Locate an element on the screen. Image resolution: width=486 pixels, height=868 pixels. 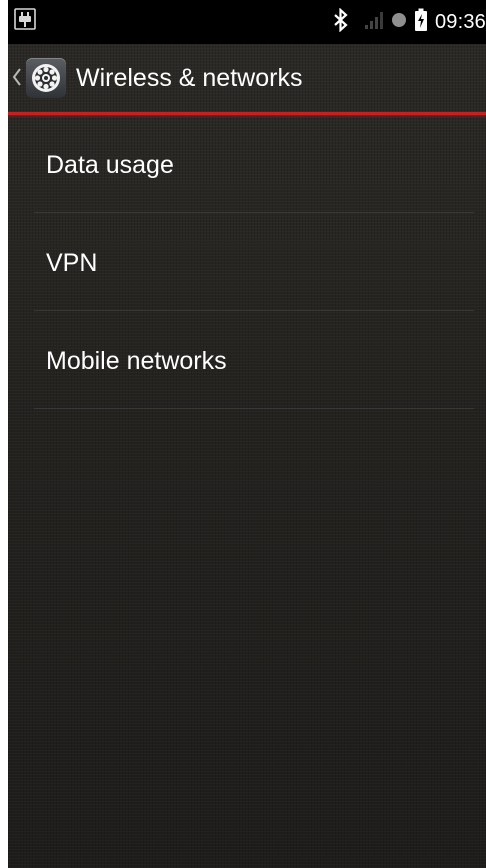
status-time: 09:36 is located at coordinates (460, 21).